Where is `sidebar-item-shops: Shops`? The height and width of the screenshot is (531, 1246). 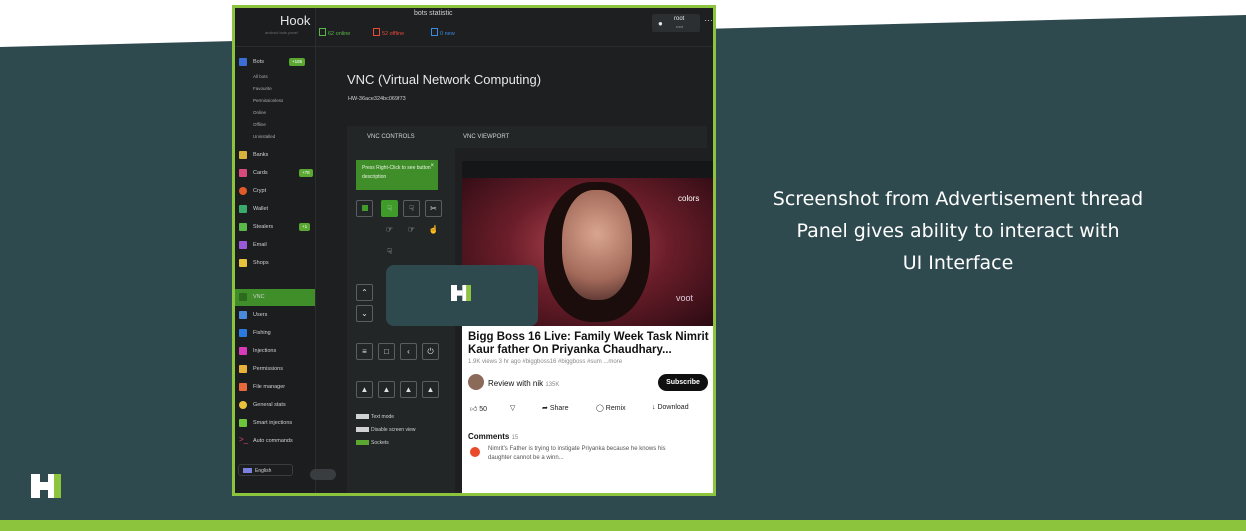 sidebar-item-shops: Shops is located at coordinates (275, 263).